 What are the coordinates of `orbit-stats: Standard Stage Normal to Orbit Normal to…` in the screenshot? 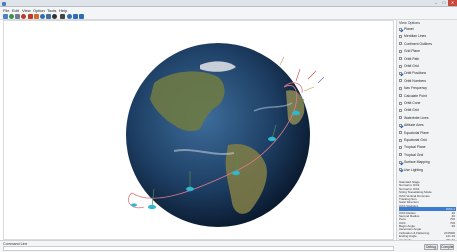 It's located at (427, 211).